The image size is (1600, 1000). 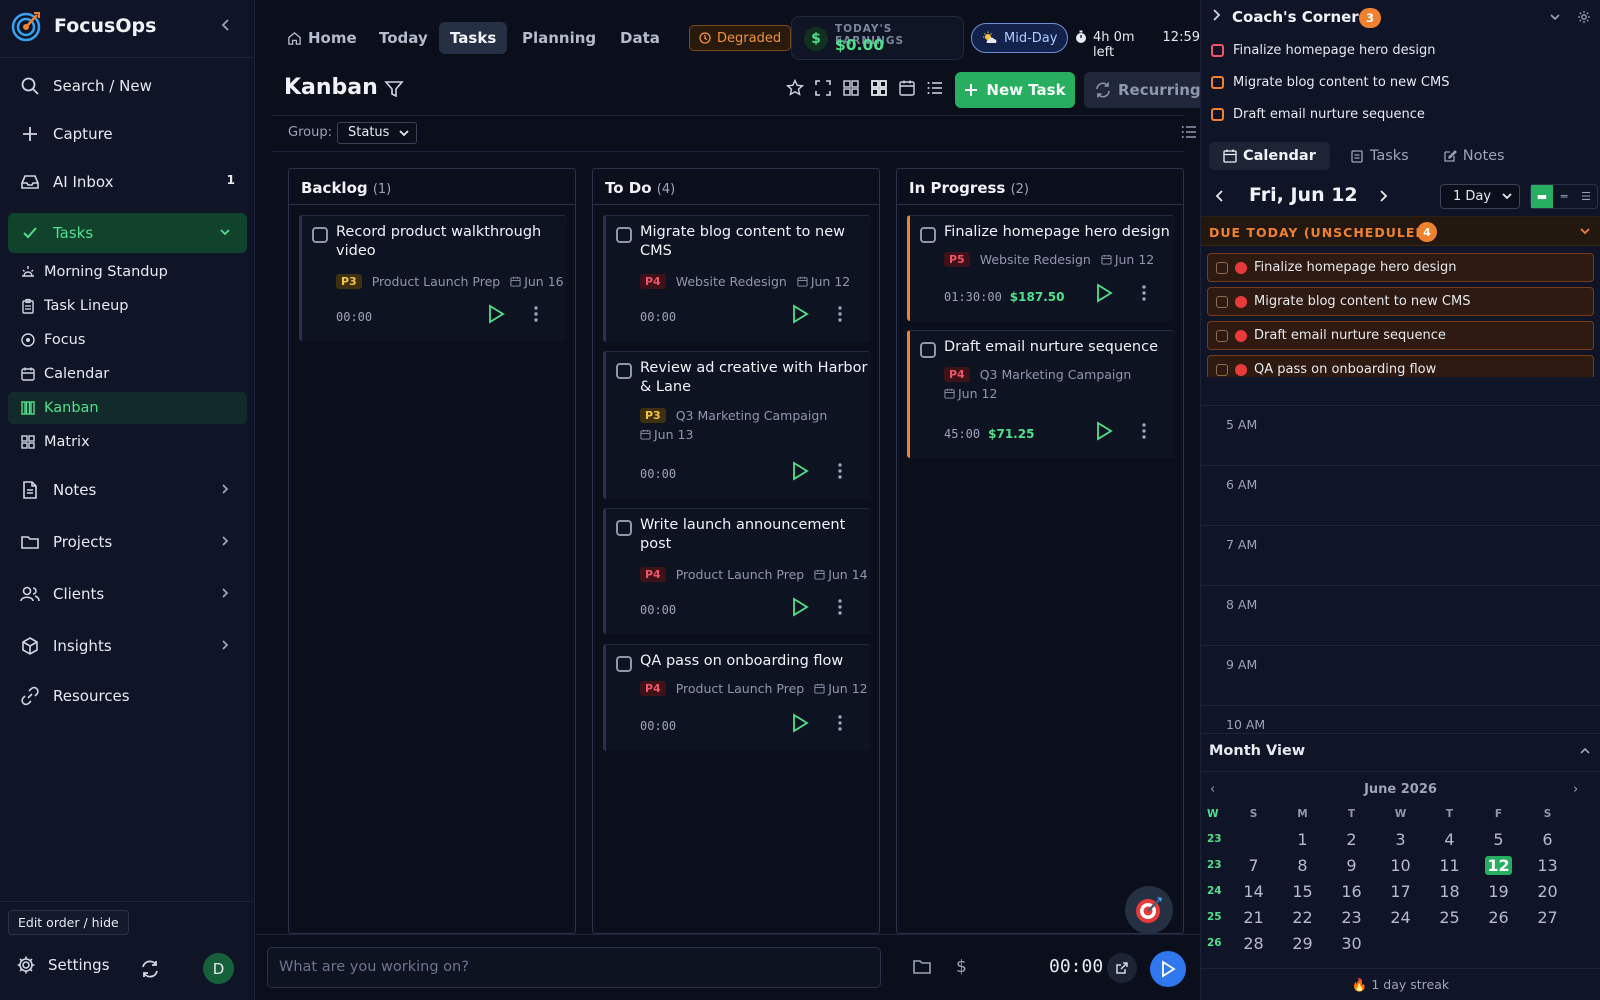 What do you see at coordinates (127, 134) in the screenshot?
I see `nav-capture: Capture` at bounding box center [127, 134].